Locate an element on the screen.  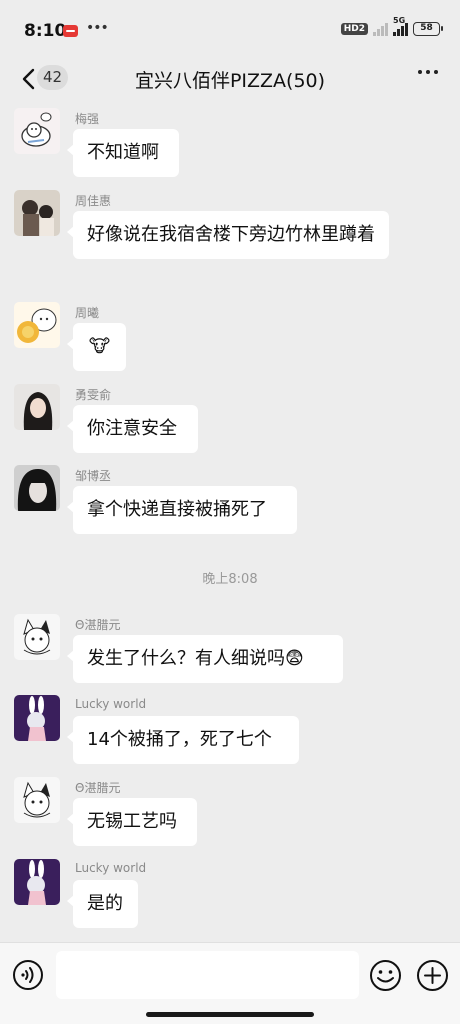
status-indicators: HD2 5G 58 is located at coordinates (391, 26).